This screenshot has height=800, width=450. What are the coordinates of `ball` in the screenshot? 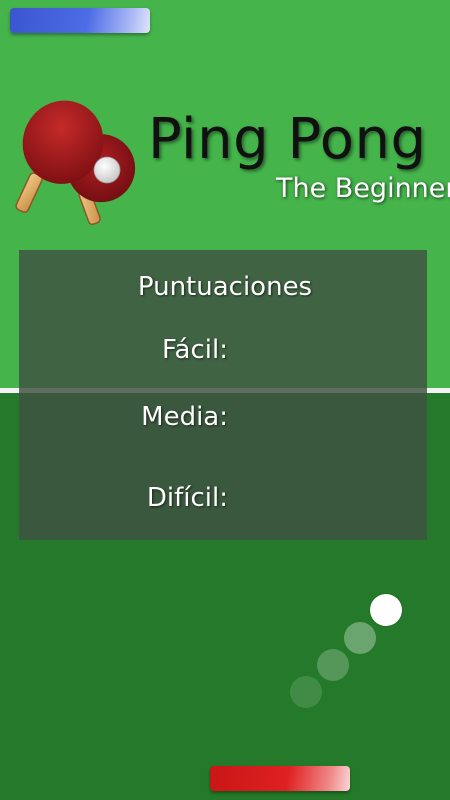 It's located at (386, 610).